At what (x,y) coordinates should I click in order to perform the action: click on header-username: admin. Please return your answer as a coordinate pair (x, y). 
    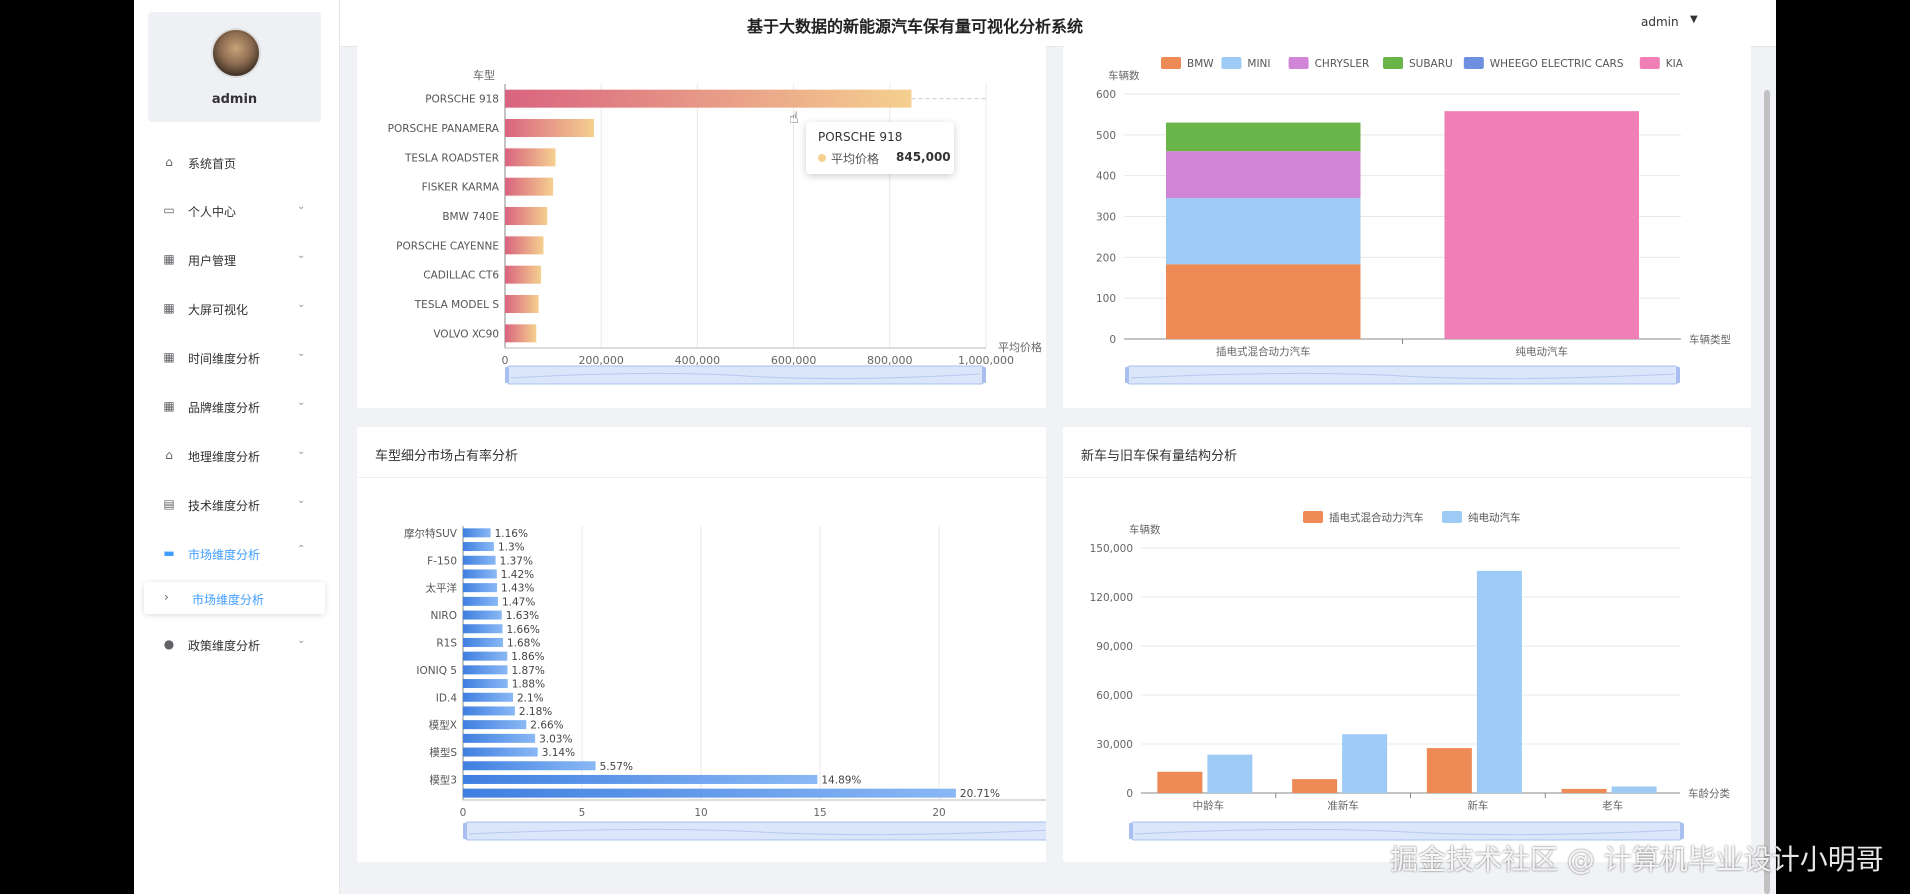
    Looking at the image, I should click on (1660, 22).